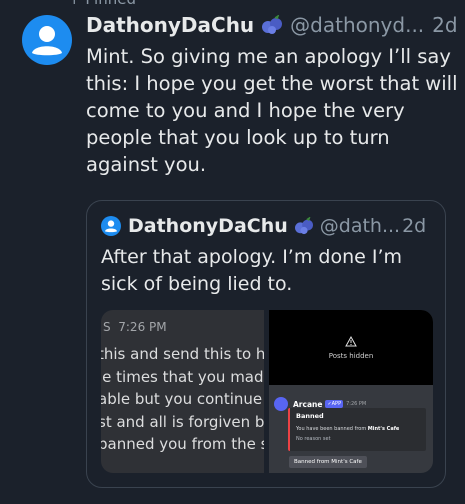 The height and width of the screenshot is (504, 465). I want to click on quoted-author-name: DathonyDaChu, so click(208, 226).